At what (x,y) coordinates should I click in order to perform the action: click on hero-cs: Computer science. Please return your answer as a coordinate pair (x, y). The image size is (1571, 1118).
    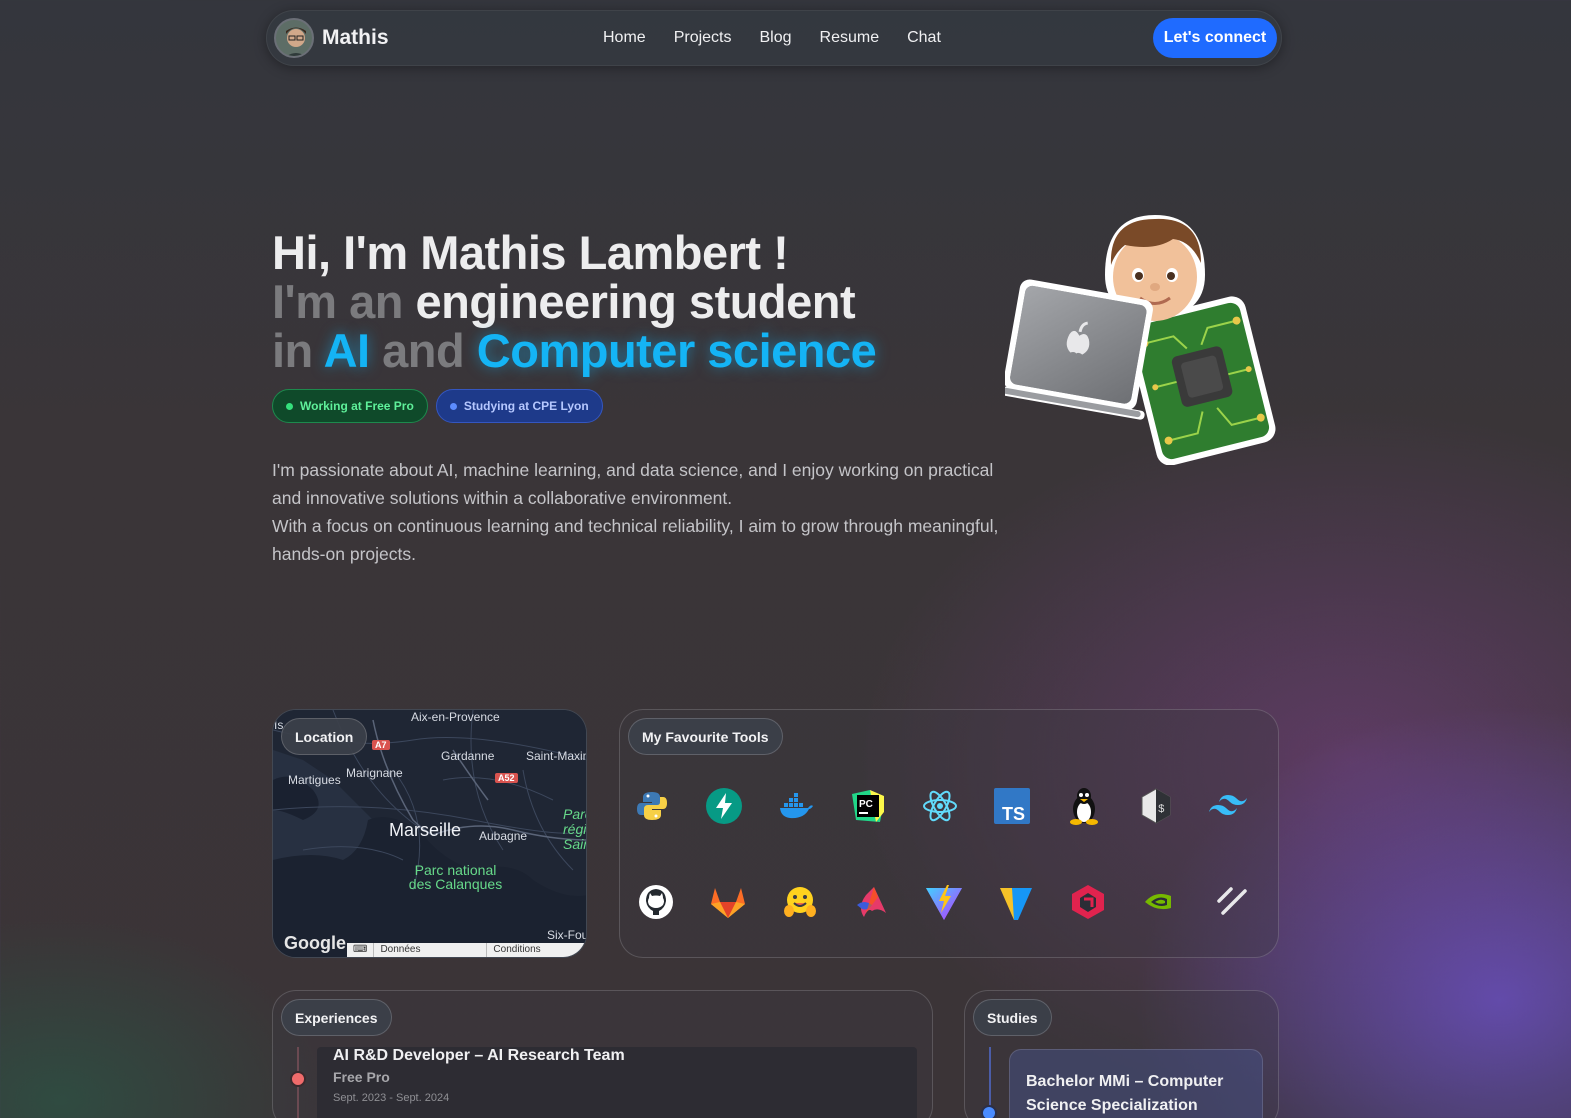
    Looking at the image, I should click on (676, 350).